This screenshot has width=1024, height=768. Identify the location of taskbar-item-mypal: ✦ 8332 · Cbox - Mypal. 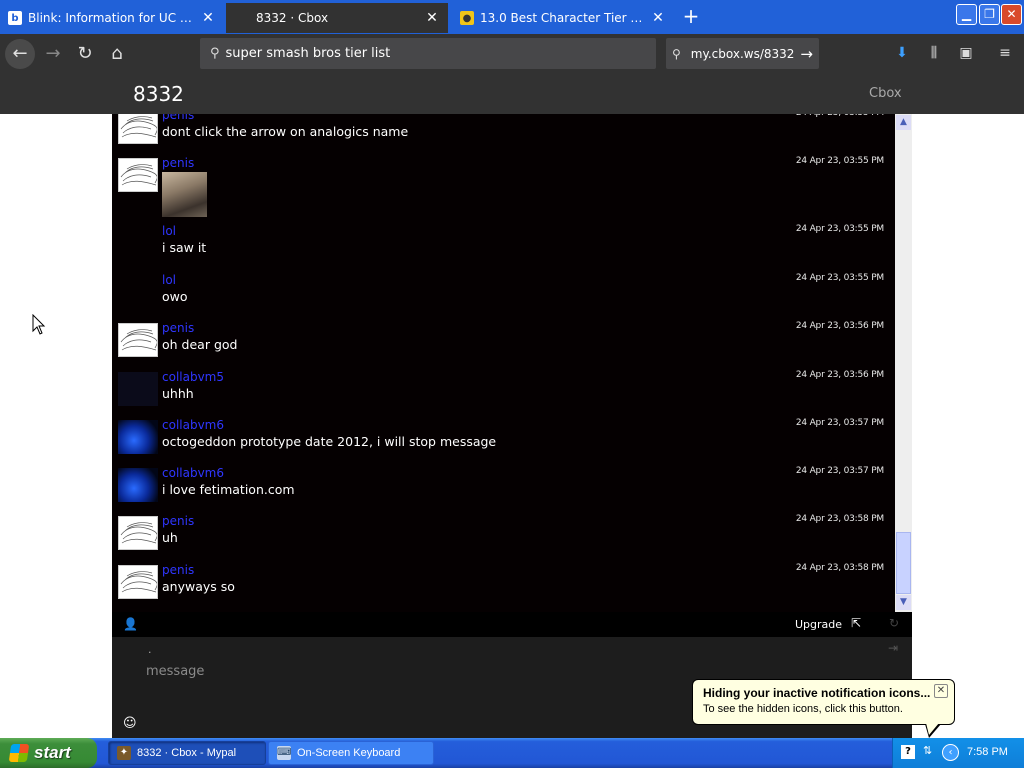
(187, 753).